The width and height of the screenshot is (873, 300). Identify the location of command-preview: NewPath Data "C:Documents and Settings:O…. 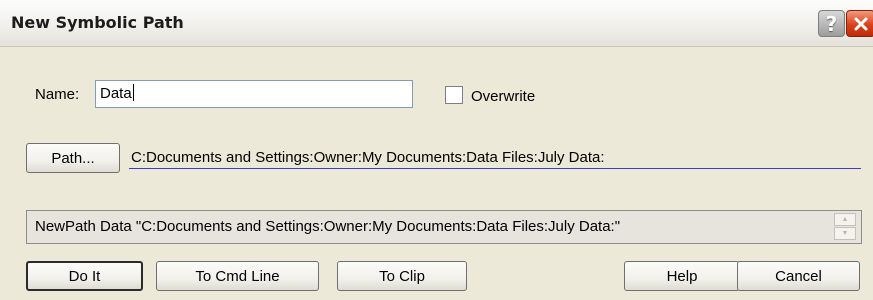
(444, 227).